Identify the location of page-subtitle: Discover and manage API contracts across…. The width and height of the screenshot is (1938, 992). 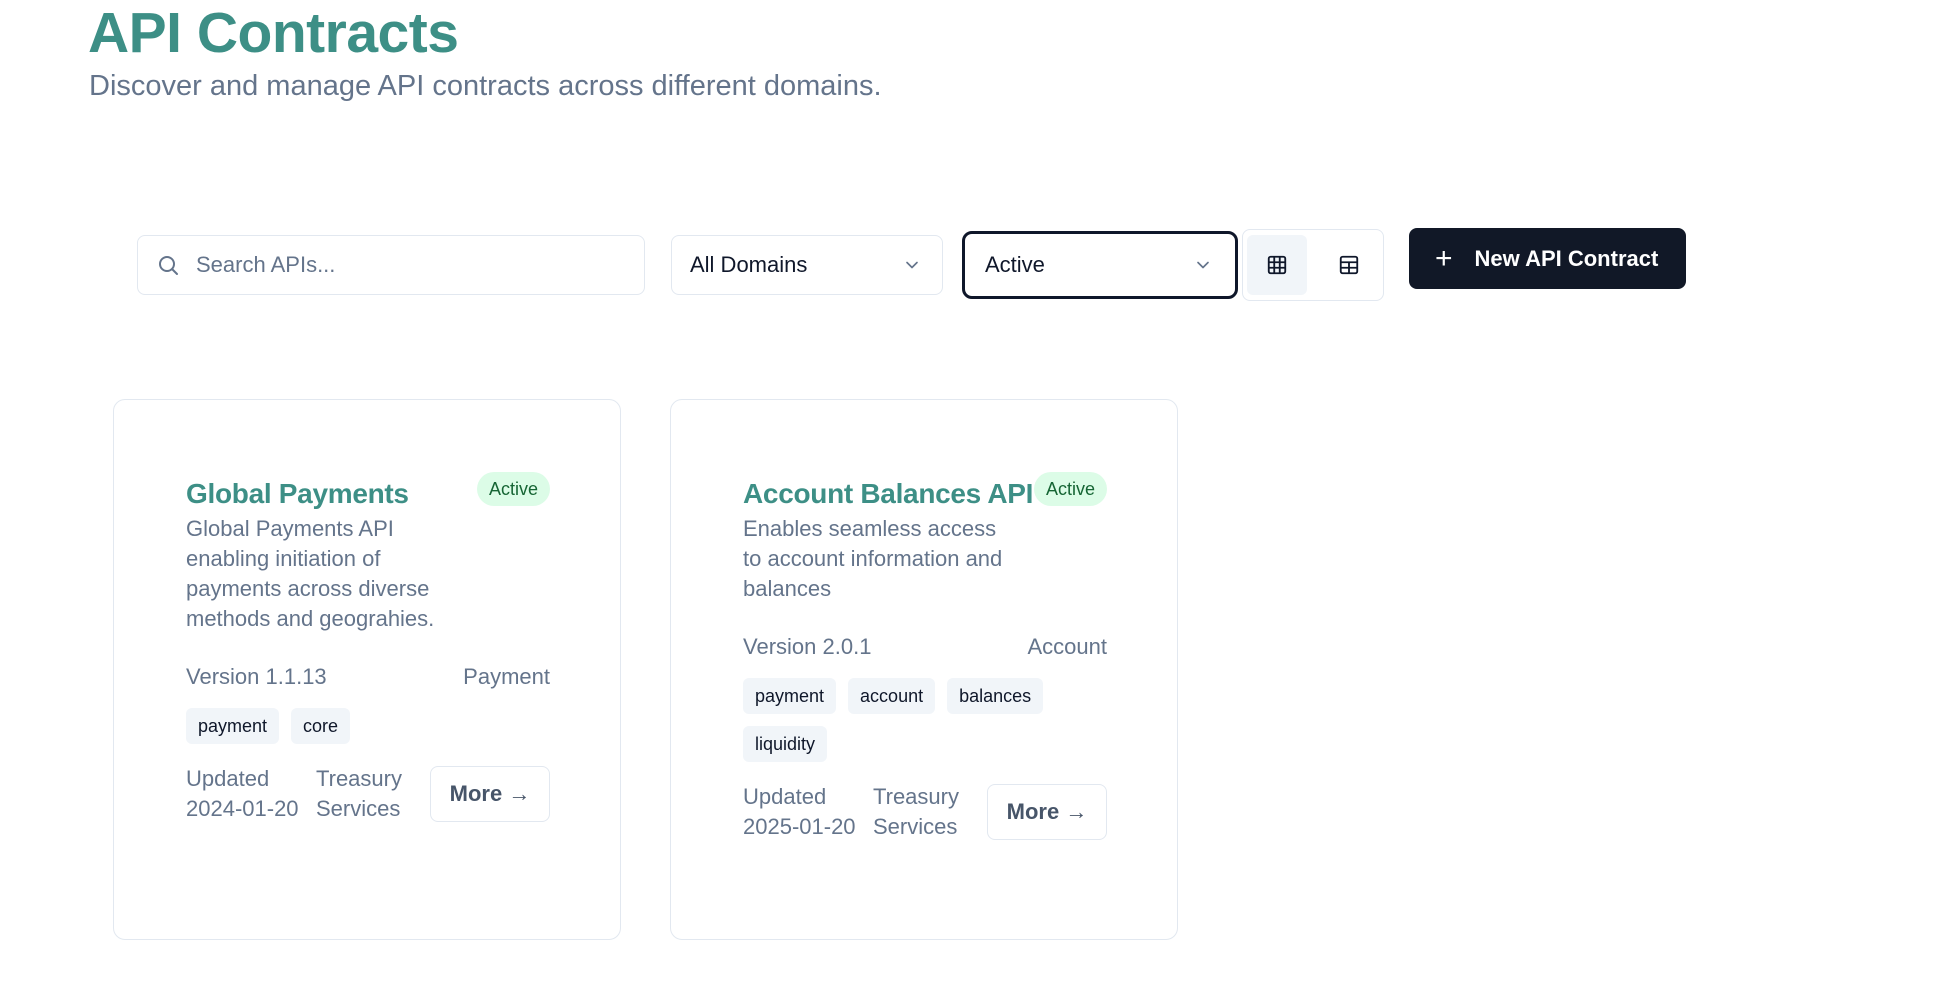
(485, 86).